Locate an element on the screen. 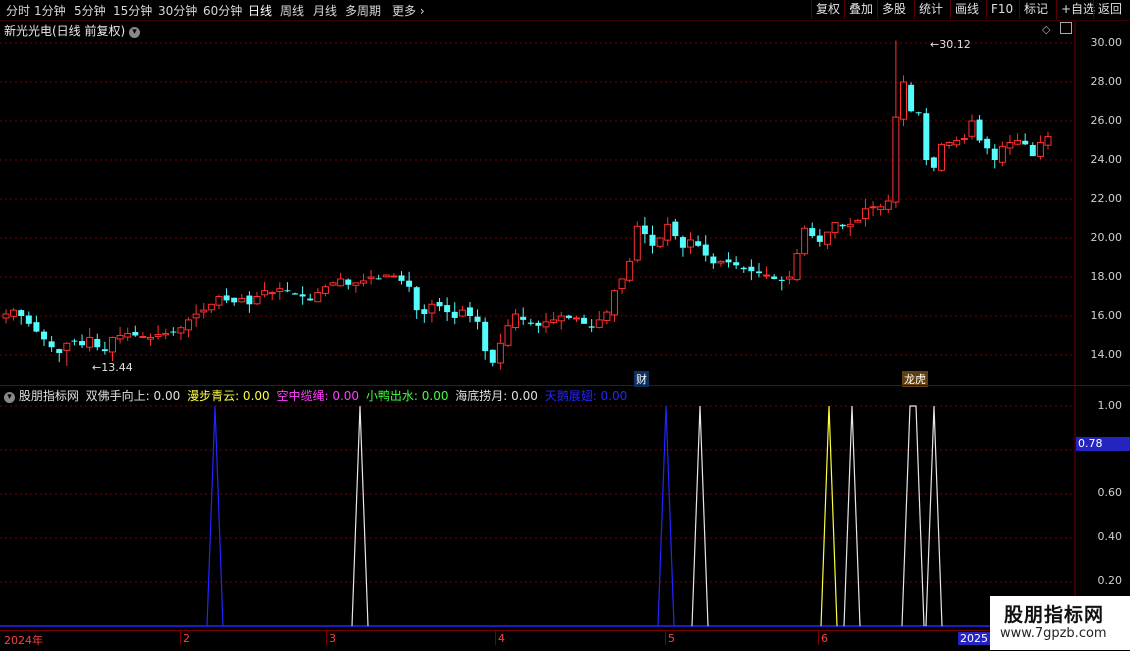 This screenshot has height=651, width=1130. period-weekly: 周线 is located at coordinates (292, 10).